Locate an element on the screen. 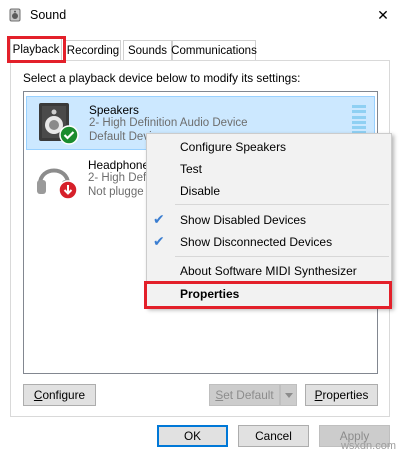 This screenshot has height=455, width=400. headphones-icon is located at coordinates (57, 184).